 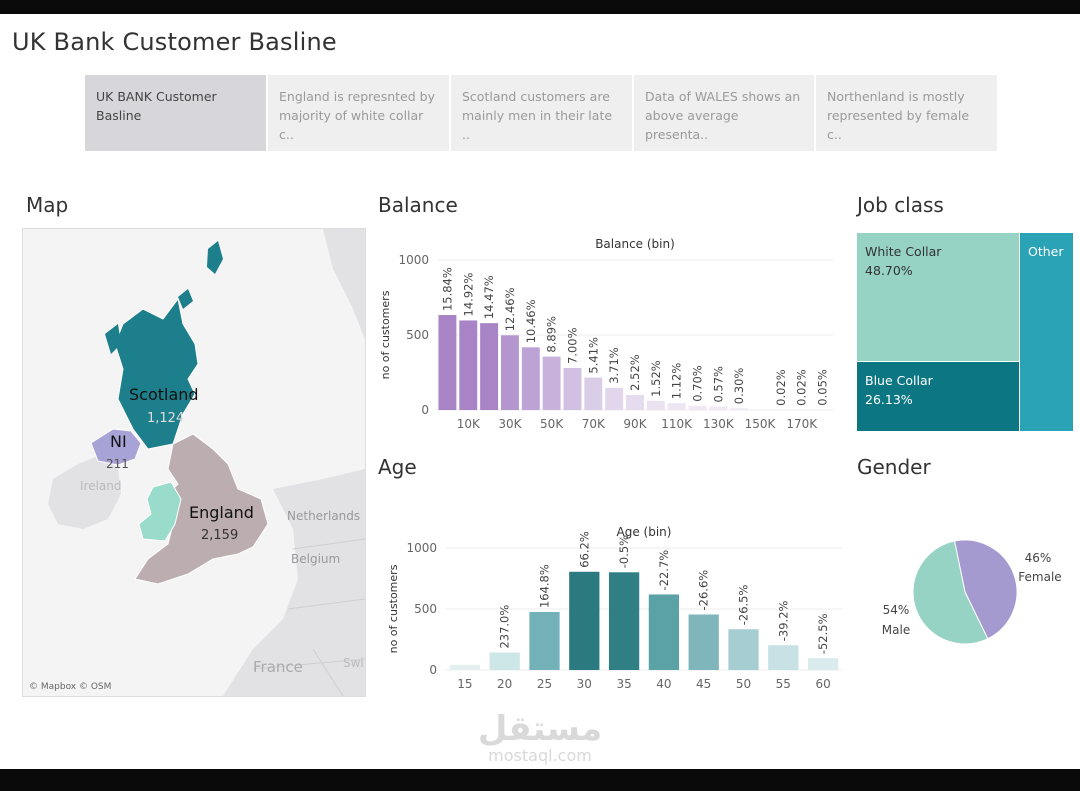 What do you see at coordinates (545, 586) in the screenshot?
I see `data-label: 164.8%` at bounding box center [545, 586].